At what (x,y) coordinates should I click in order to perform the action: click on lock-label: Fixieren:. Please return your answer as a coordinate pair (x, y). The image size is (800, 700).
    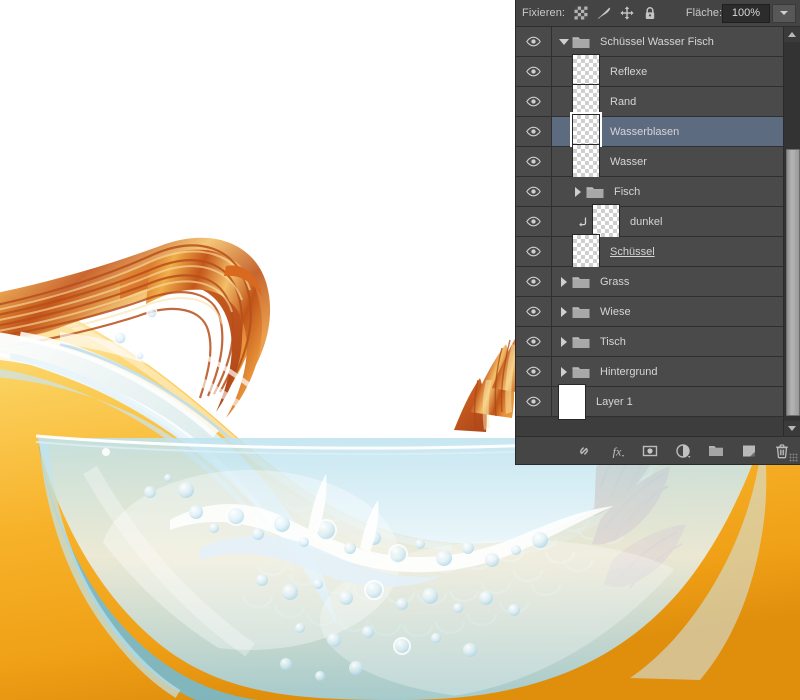
    Looking at the image, I should click on (544, 13).